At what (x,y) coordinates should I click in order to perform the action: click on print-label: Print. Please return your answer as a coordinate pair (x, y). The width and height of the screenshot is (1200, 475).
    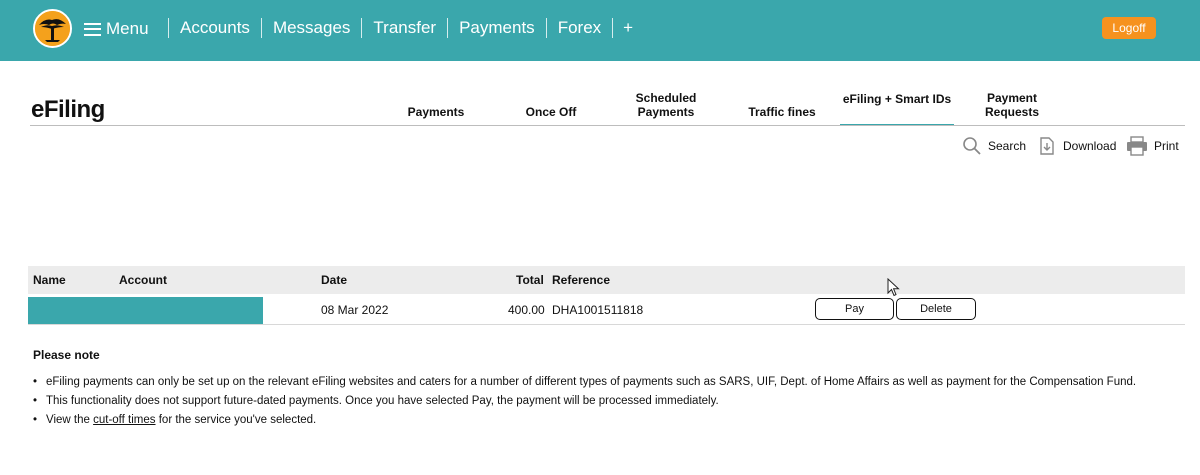
    Looking at the image, I should click on (1166, 146).